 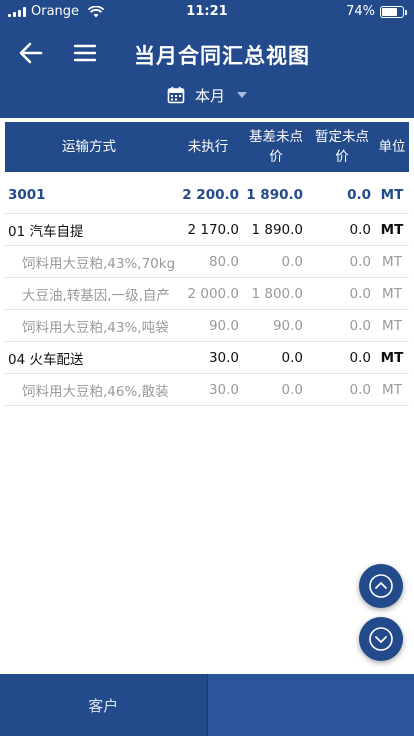 I want to click on table-row-product: 饲料用大豆粕,43%,70kg 80.0 0.0 0.0 MT, so click(x=207, y=262).